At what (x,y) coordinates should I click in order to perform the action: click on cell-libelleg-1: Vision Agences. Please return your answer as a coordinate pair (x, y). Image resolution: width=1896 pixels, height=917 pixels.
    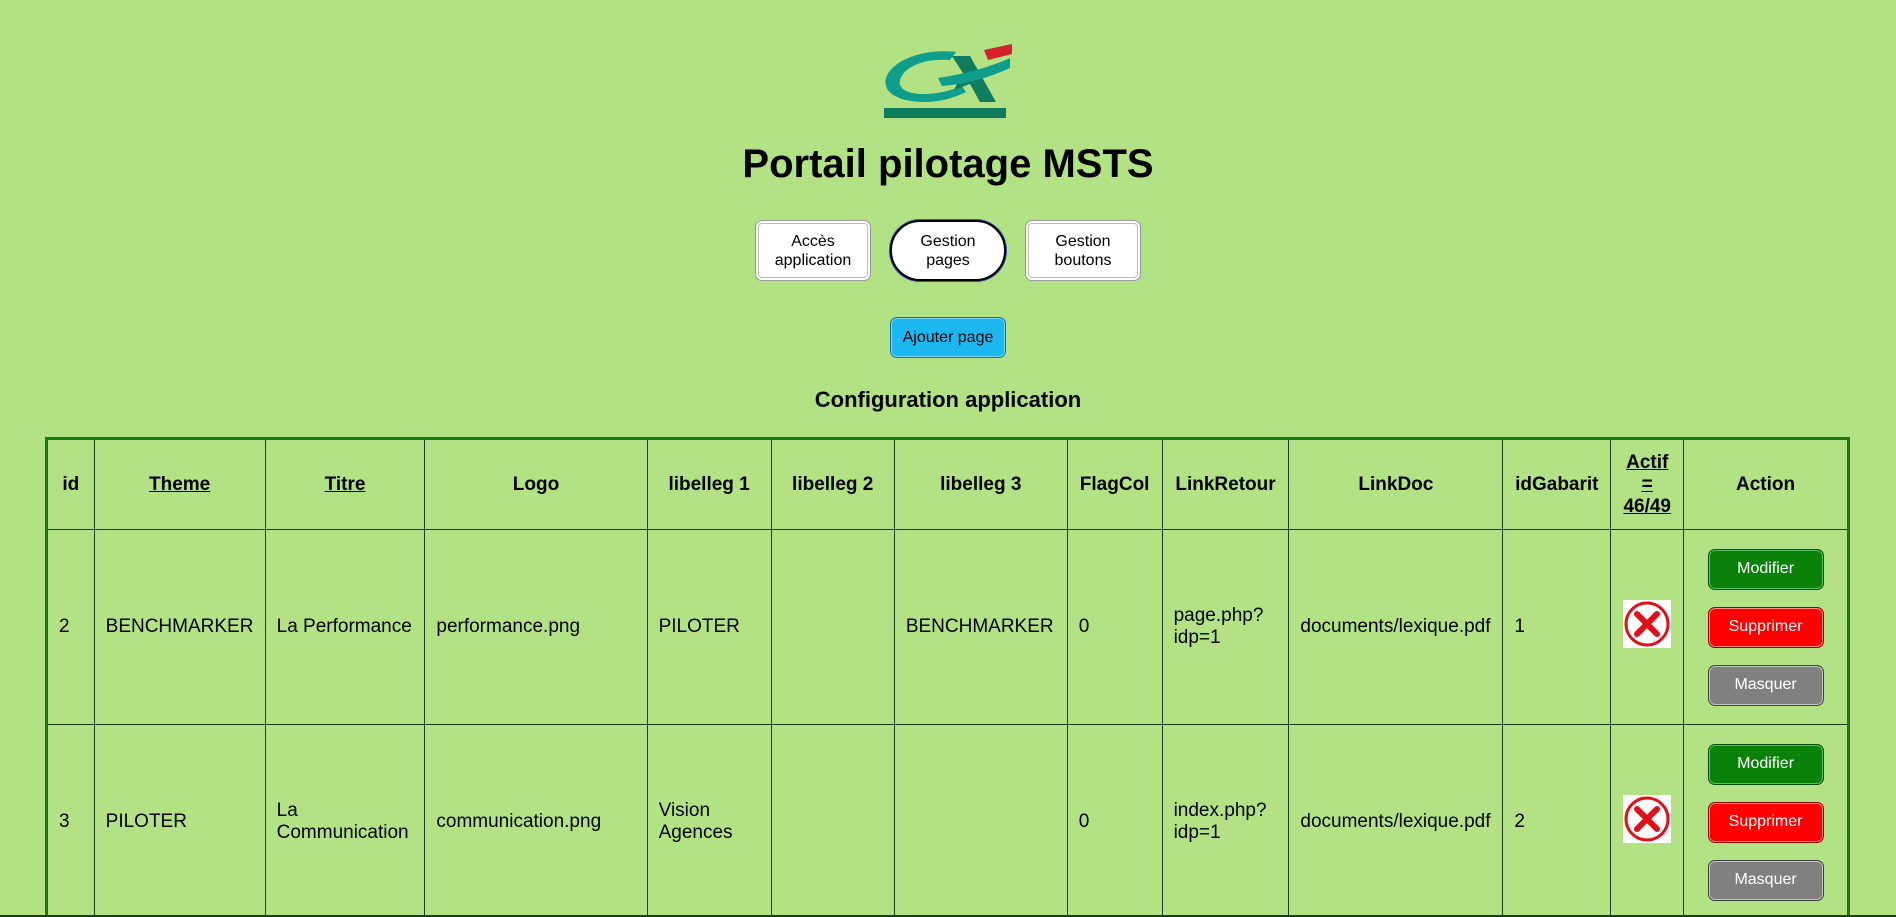
    Looking at the image, I should click on (709, 820).